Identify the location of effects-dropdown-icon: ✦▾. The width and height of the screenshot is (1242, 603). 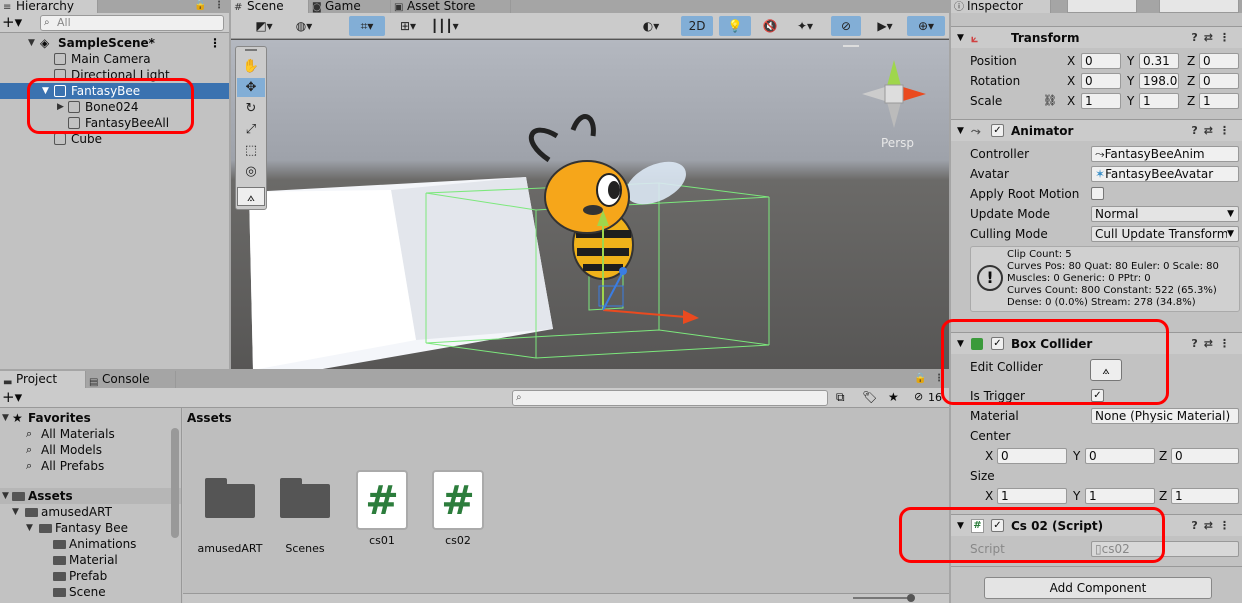
(805, 26).